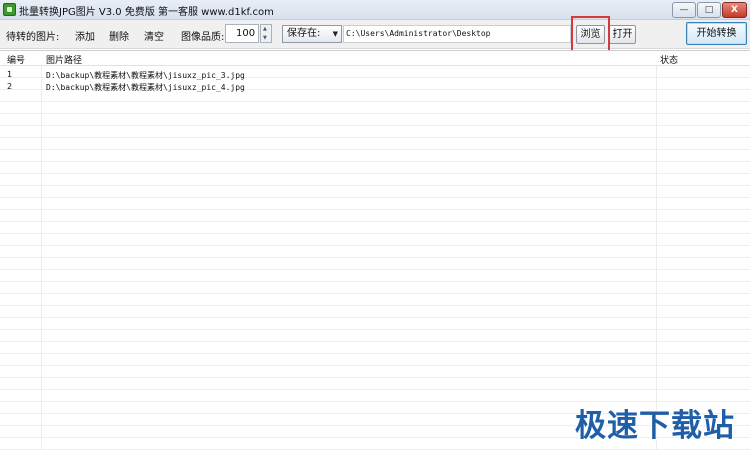 This screenshot has height=450, width=750. Describe the element at coordinates (119, 35) in the screenshot. I see `delete-button: 删除` at that location.